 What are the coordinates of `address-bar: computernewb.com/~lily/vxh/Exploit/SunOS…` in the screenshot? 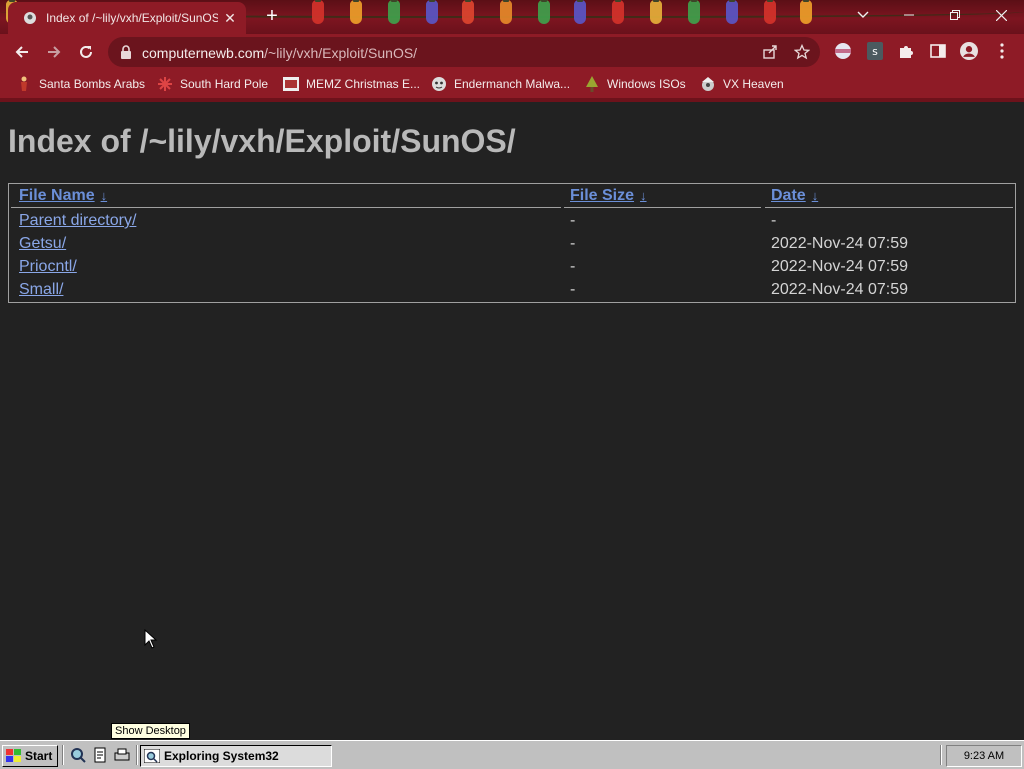 It's located at (464, 52).